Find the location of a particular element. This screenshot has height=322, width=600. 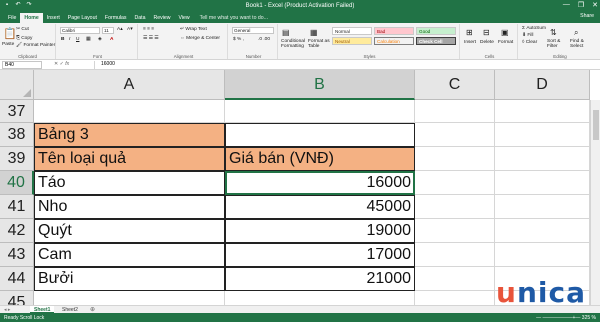

sort-filter-button: Sort & Filter is located at coordinates (557, 44).